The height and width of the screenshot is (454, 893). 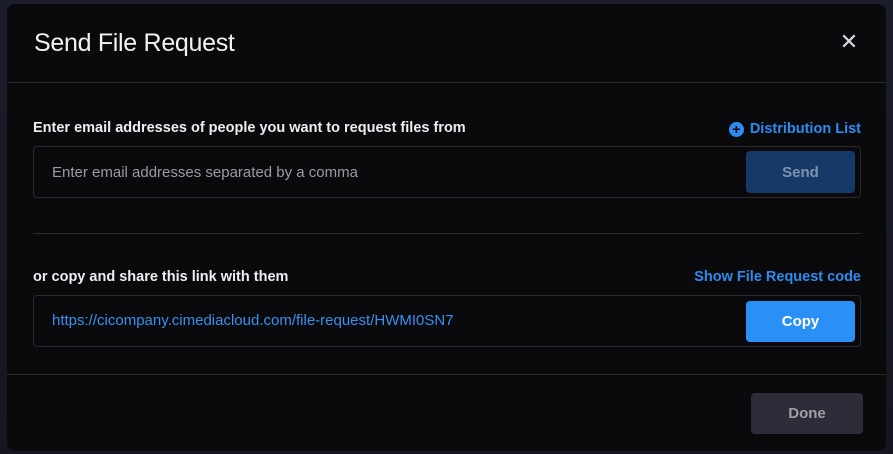 I want to click on close-icon: ✕, so click(x=849, y=42).